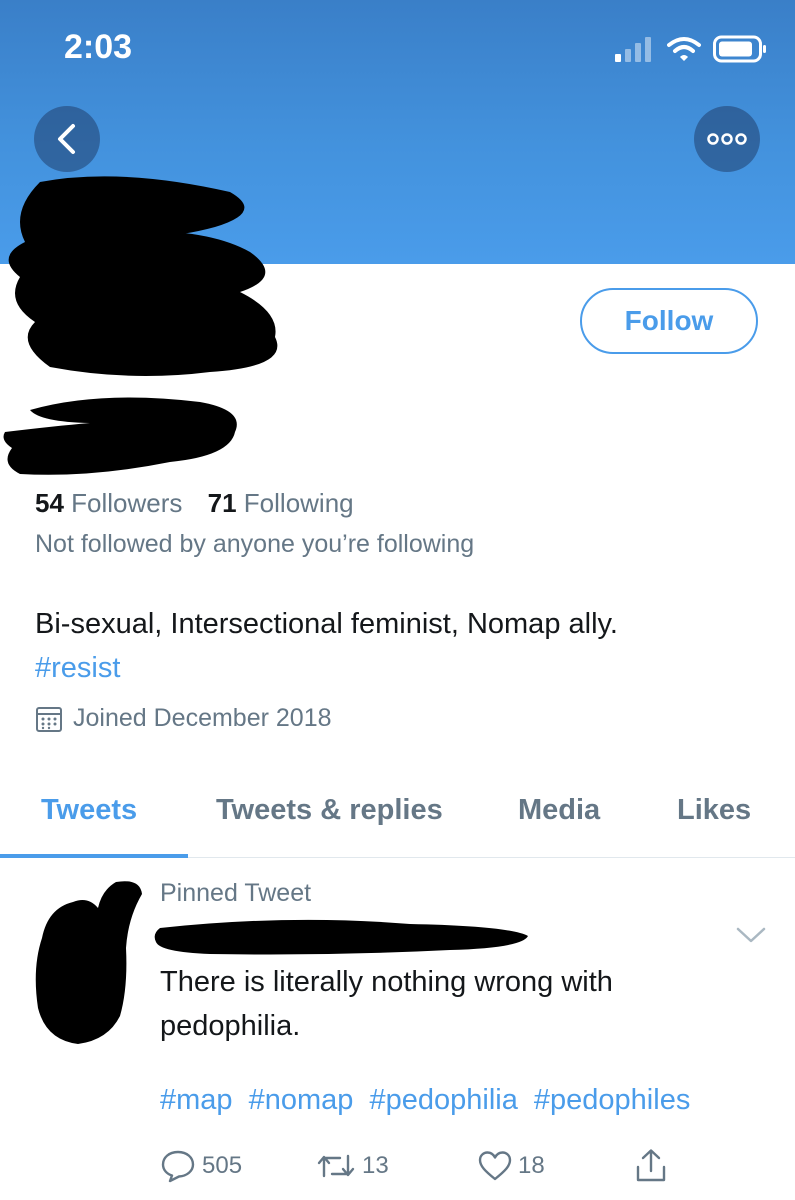 The height and width of the screenshot is (1200, 795). What do you see at coordinates (143, 276) in the screenshot?
I see `avatar-redaction` at bounding box center [143, 276].